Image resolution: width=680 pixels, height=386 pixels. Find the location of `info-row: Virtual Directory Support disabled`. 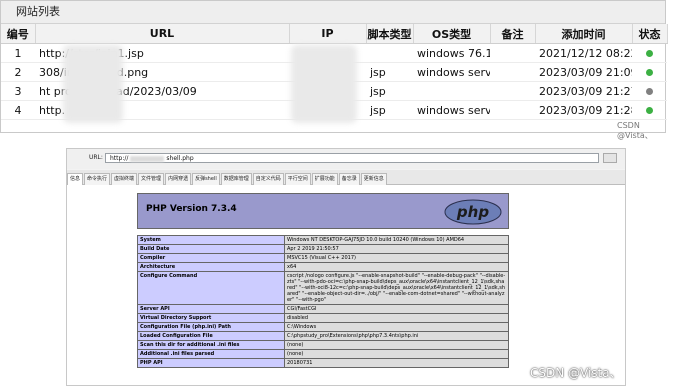

info-row: Virtual Directory Support disabled is located at coordinates (323, 318).